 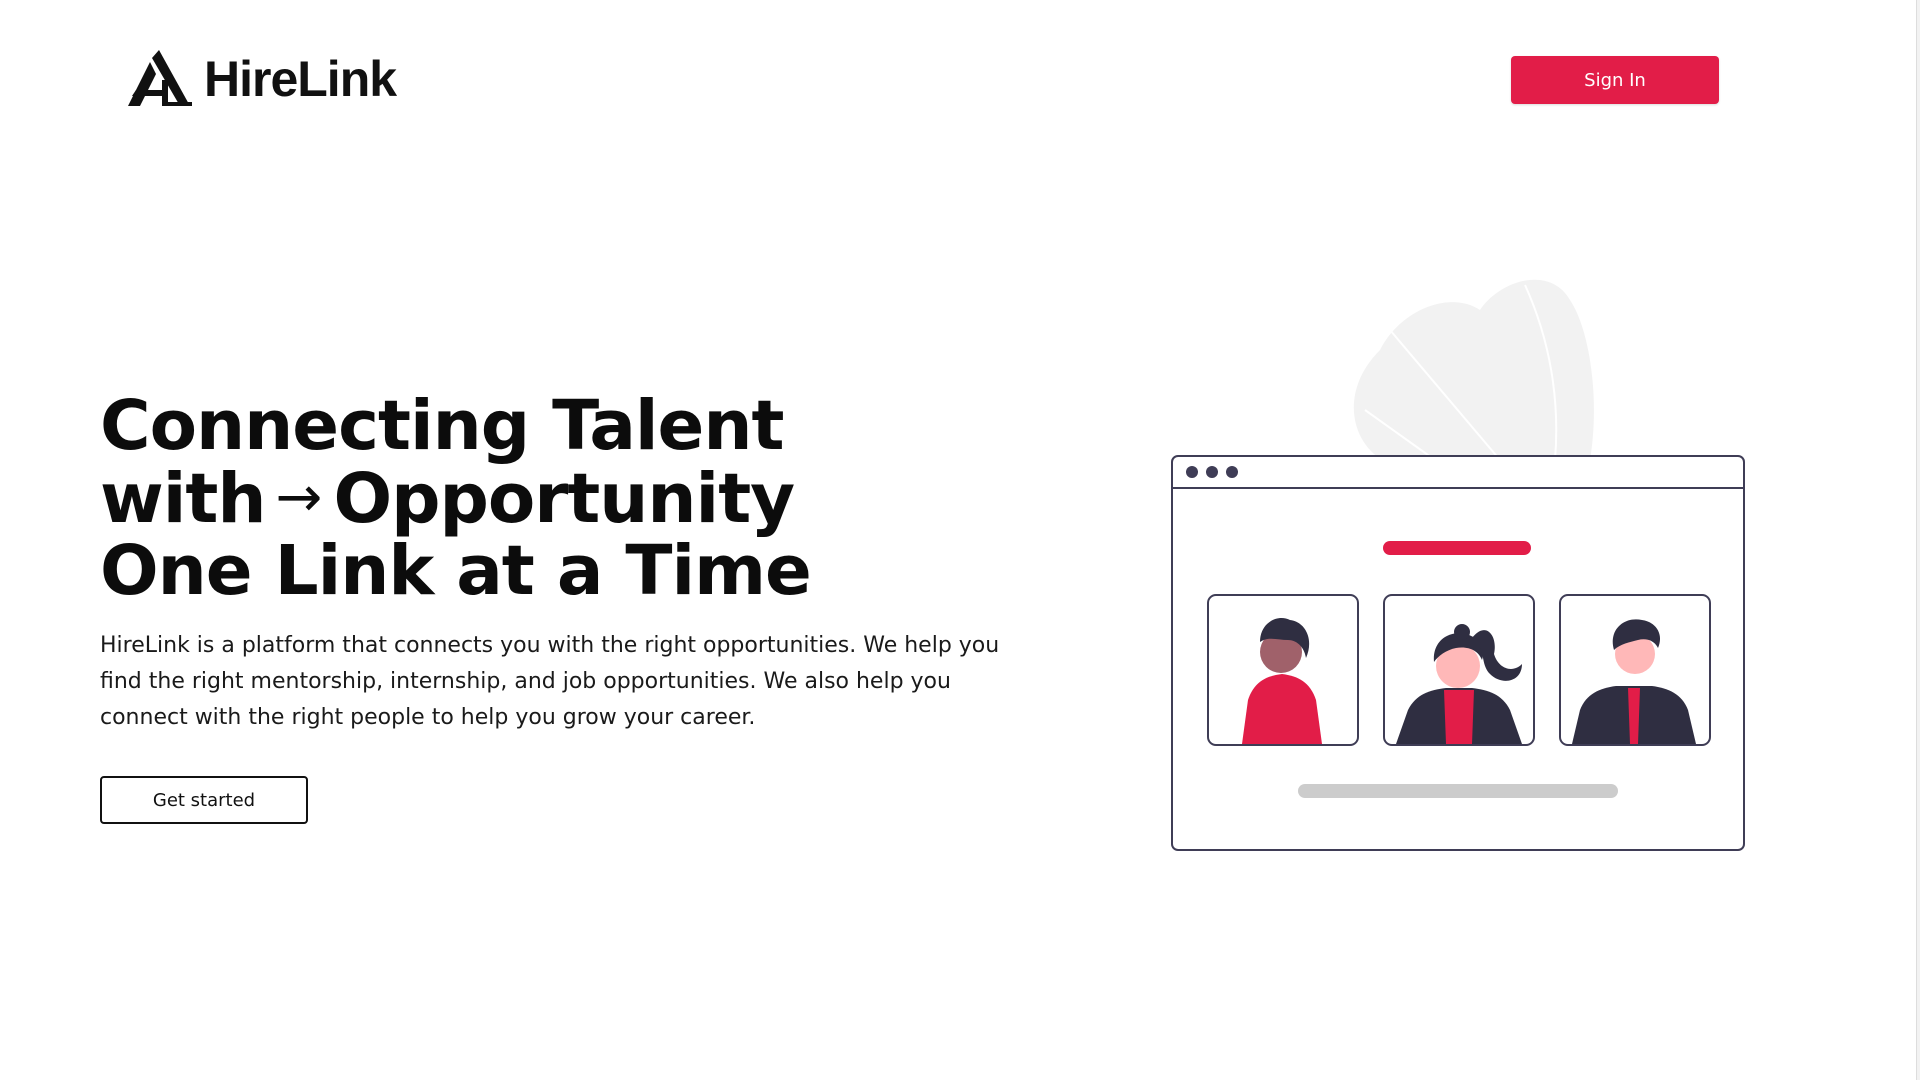 What do you see at coordinates (1918, 540) in the screenshot?
I see `page-scrollbar` at bounding box center [1918, 540].